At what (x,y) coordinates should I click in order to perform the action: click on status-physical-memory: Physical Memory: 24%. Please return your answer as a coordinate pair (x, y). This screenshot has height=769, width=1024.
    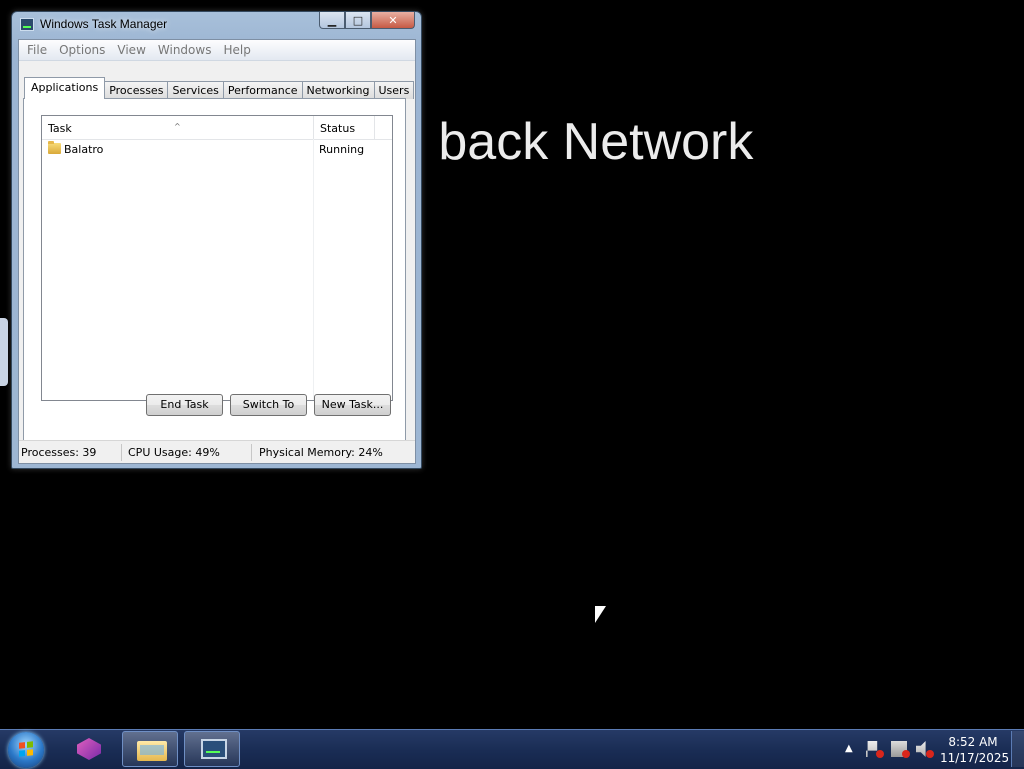
    Looking at the image, I should click on (321, 452).